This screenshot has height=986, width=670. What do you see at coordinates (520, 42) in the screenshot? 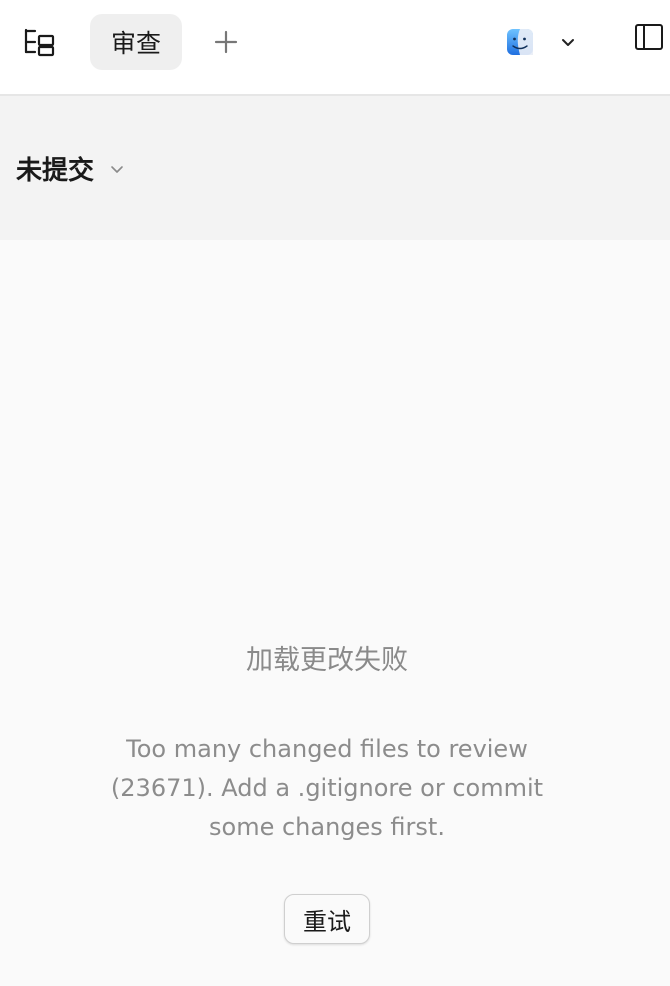
I see `finder-icon` at bounding box center [520, 42].